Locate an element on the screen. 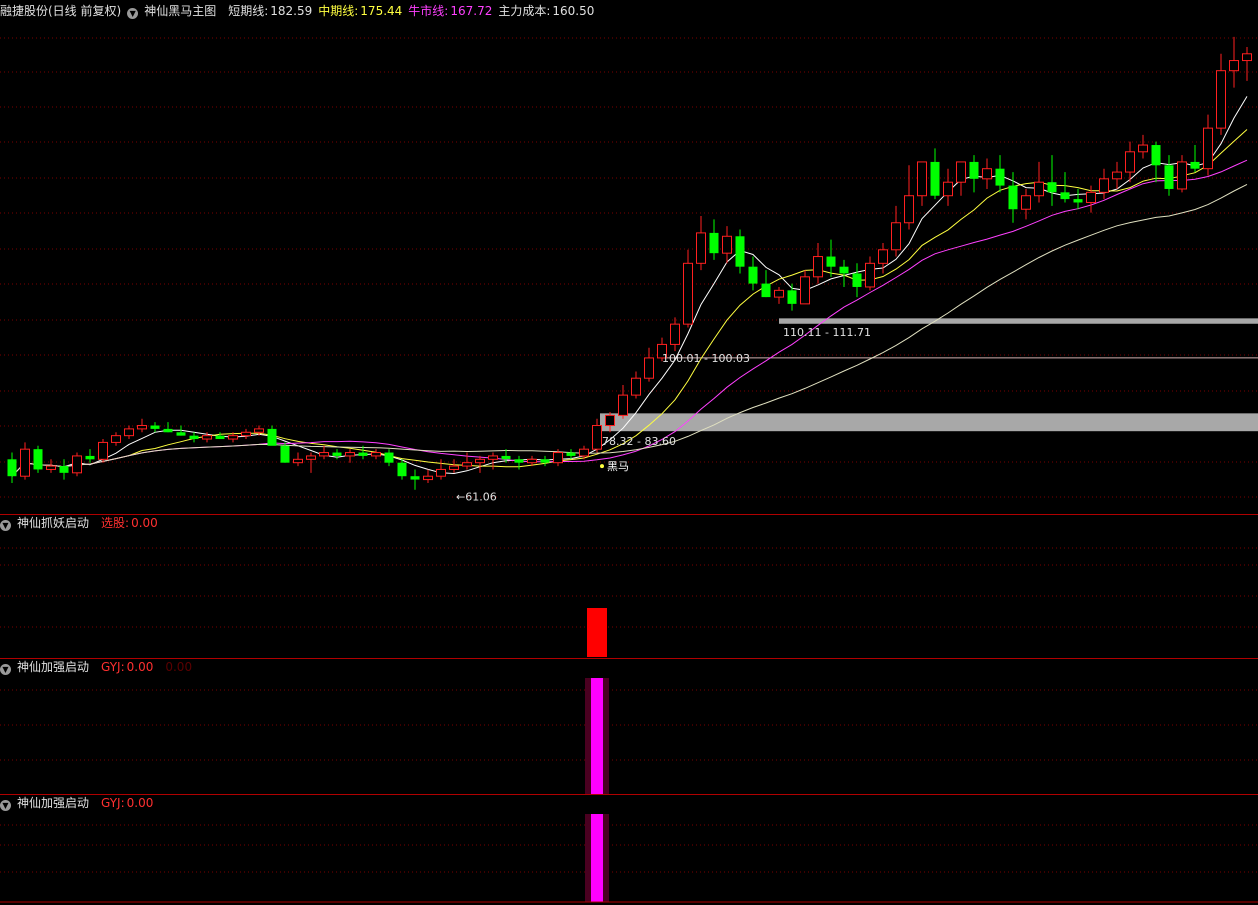 The image size is (1258, 905). panel1-field-label: 选股: is located at coordinates (115, 523).